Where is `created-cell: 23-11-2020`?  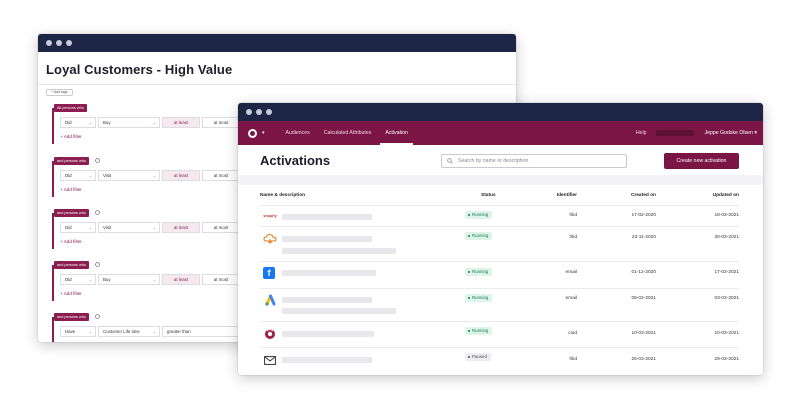 created-cell: 23-11-2020 is located at coordinates (643, 237).